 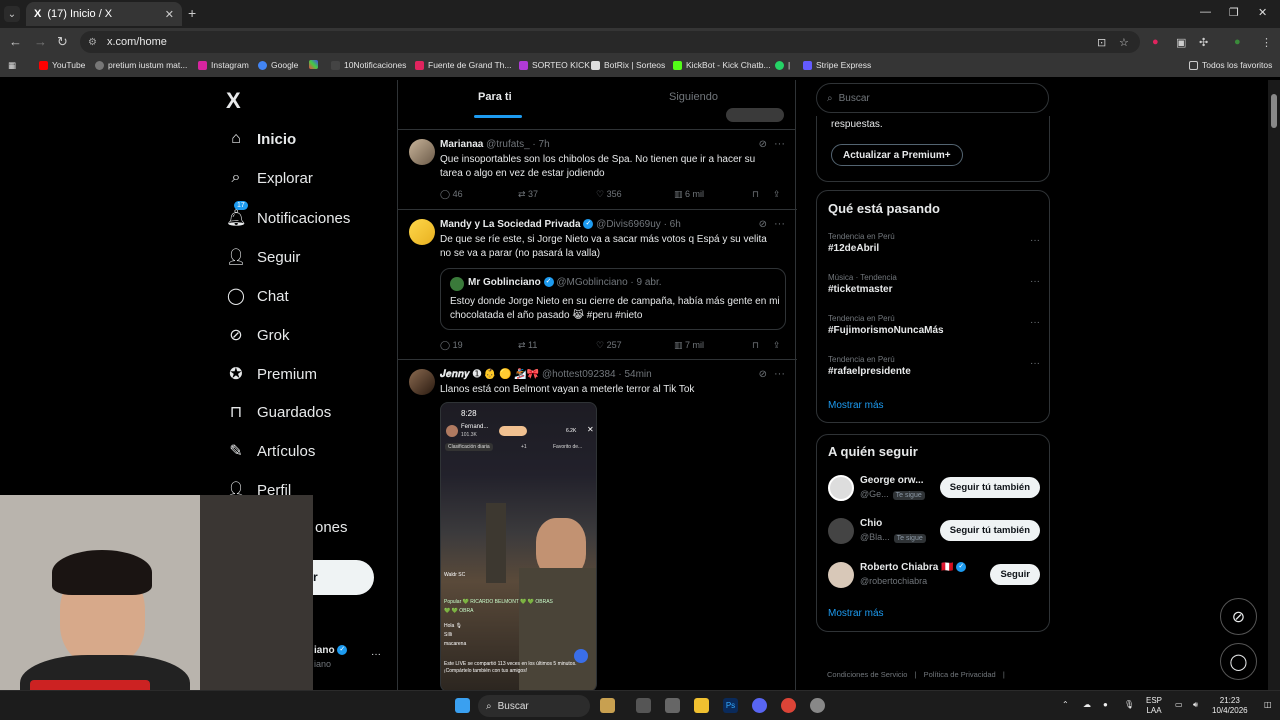 What do you see at coordinates (609, 194) in the screenshot?
I see `like-button: ♡ 356` at bounding box center [609, 194].